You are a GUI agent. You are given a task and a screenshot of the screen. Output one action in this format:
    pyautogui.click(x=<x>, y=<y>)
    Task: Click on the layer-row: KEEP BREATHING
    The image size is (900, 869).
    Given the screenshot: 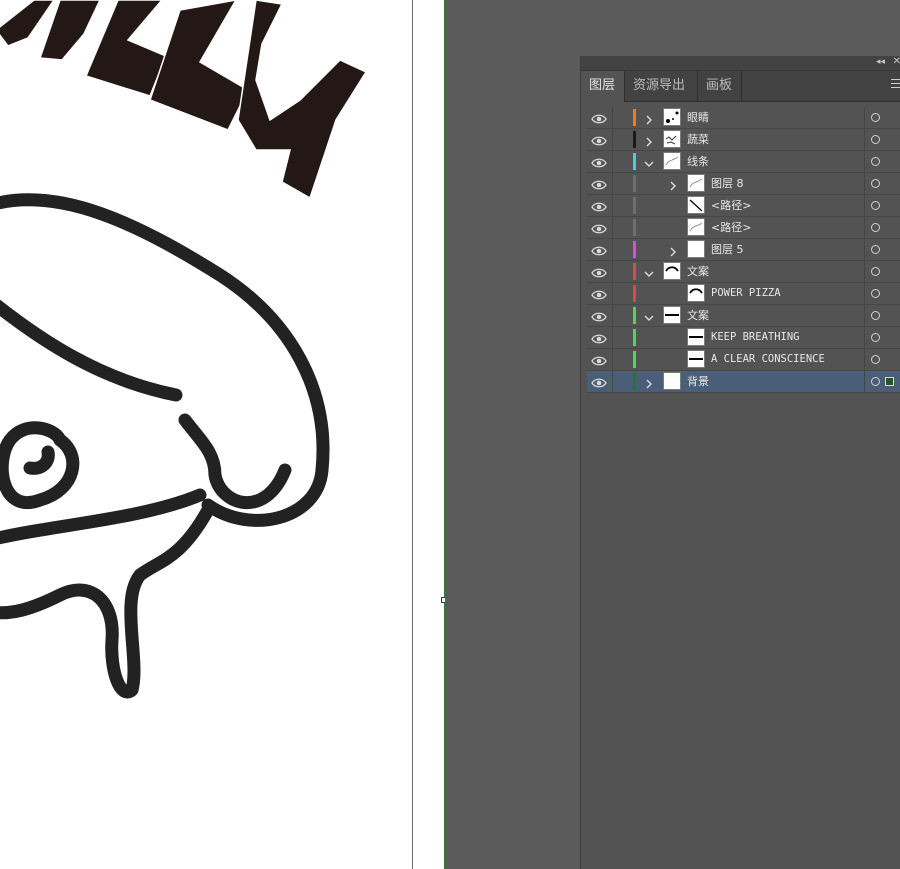 What is the action you would take?
    pyautogui.click(x=743, y=338)
    